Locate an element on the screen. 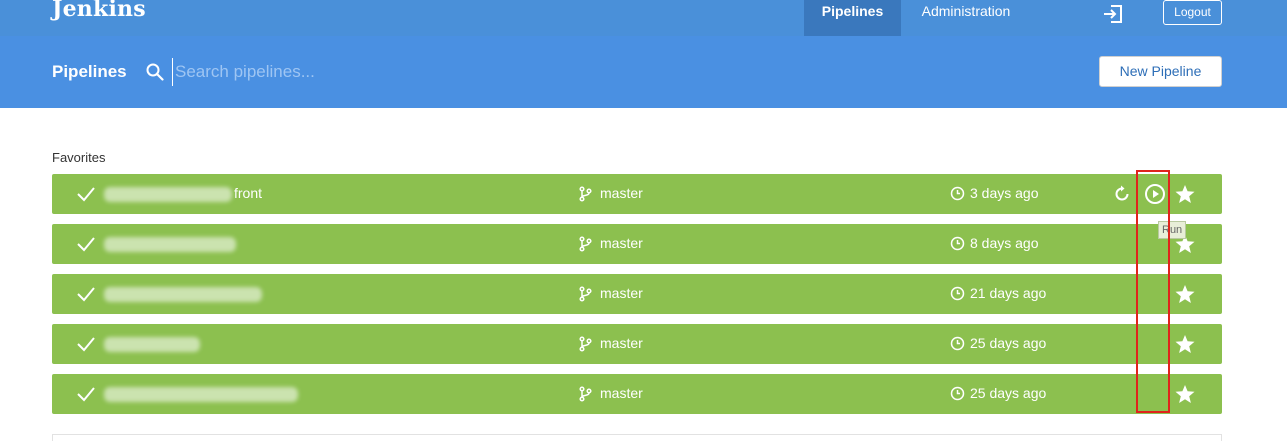 Image resolution: width=1287 pixels, height=441 pixels. new-pipeline-button: New Pipeline is located at coordinates (1160, 71).